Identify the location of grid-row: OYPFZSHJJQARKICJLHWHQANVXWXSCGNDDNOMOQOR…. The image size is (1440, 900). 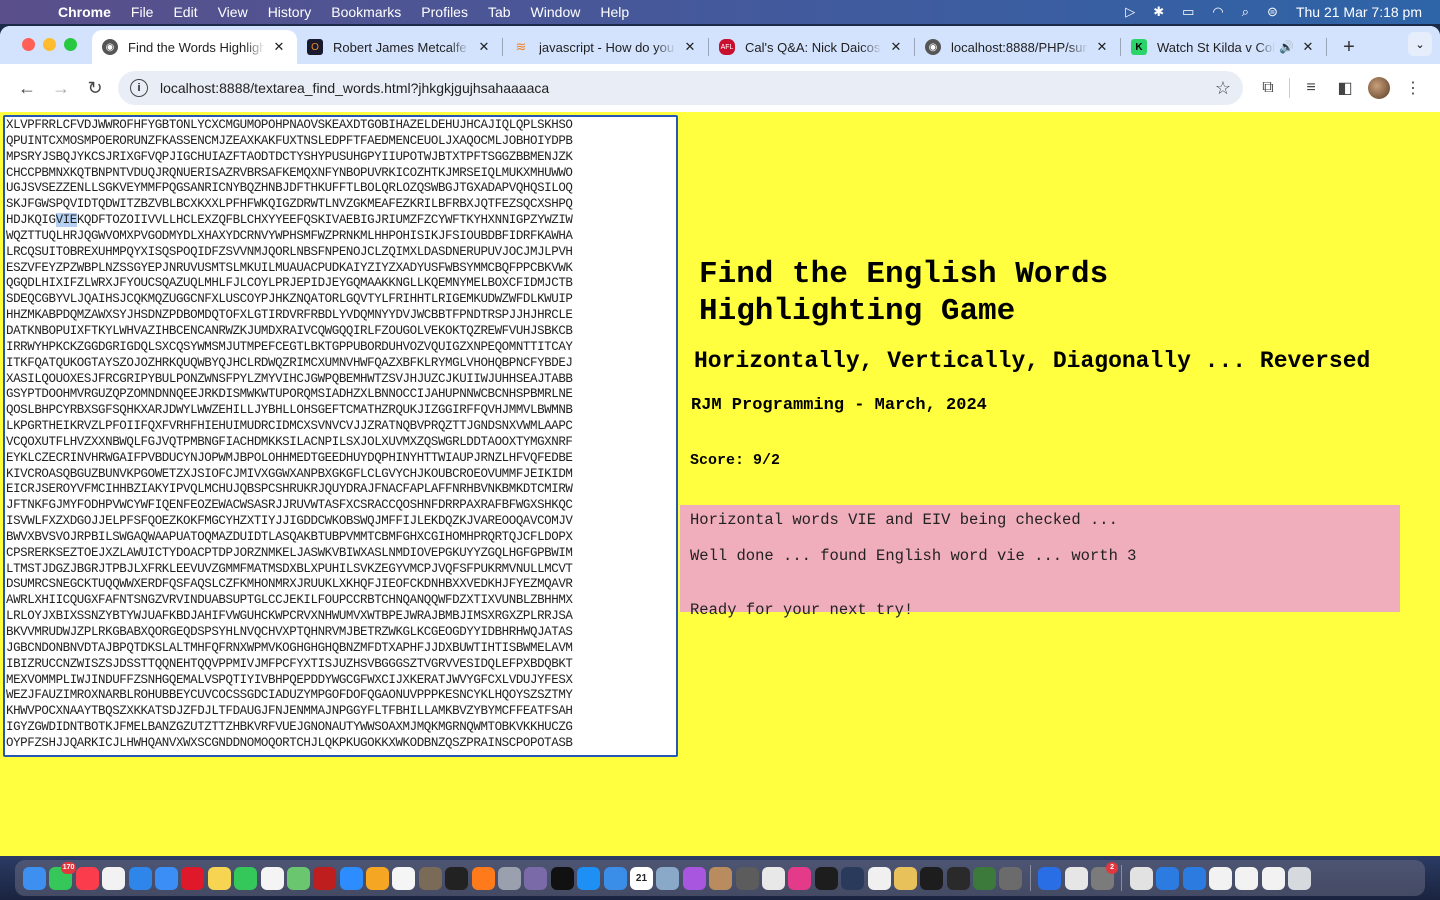
(340, 744).